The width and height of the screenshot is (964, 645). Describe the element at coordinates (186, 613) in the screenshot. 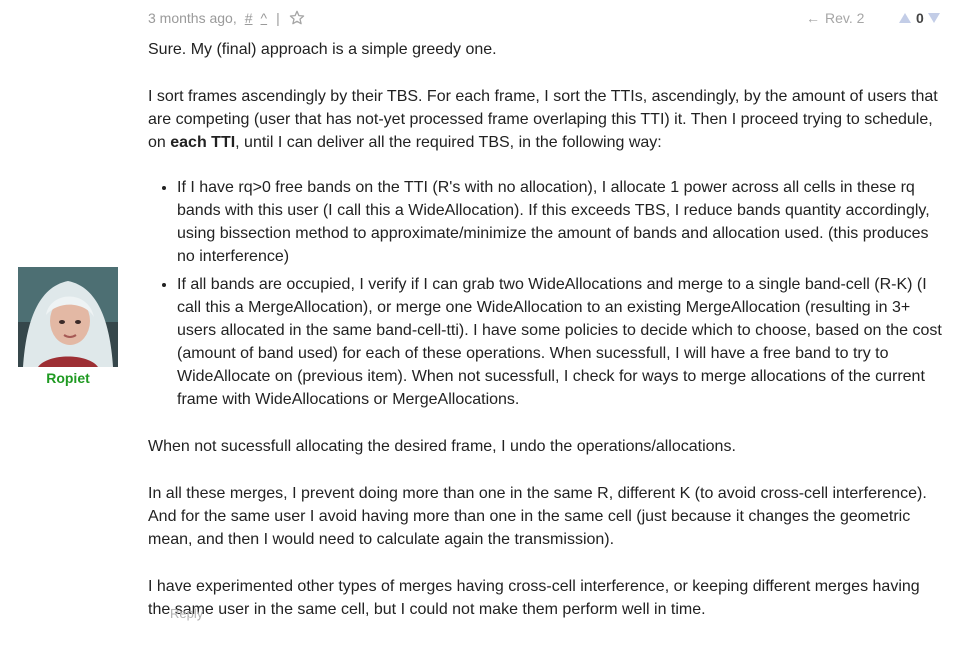

I see `reply-link: Reply` at that location.